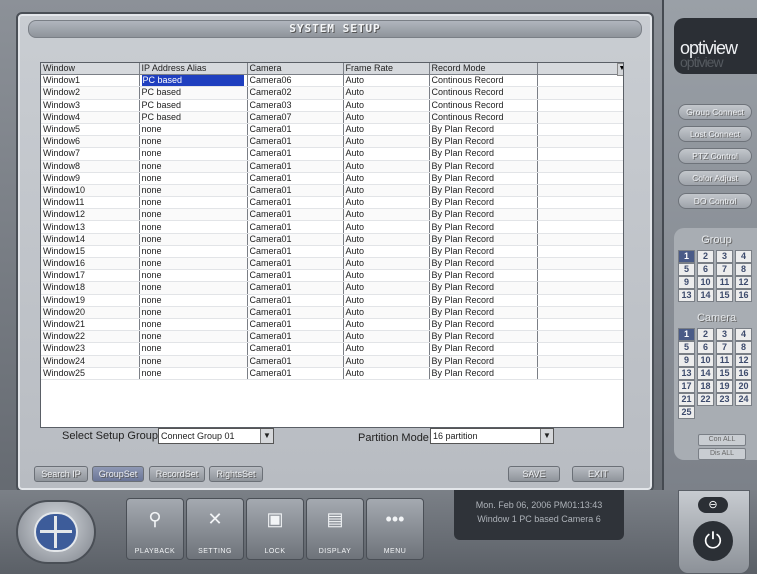  I want to click on camera-number-button: 10, so click(705, 360).